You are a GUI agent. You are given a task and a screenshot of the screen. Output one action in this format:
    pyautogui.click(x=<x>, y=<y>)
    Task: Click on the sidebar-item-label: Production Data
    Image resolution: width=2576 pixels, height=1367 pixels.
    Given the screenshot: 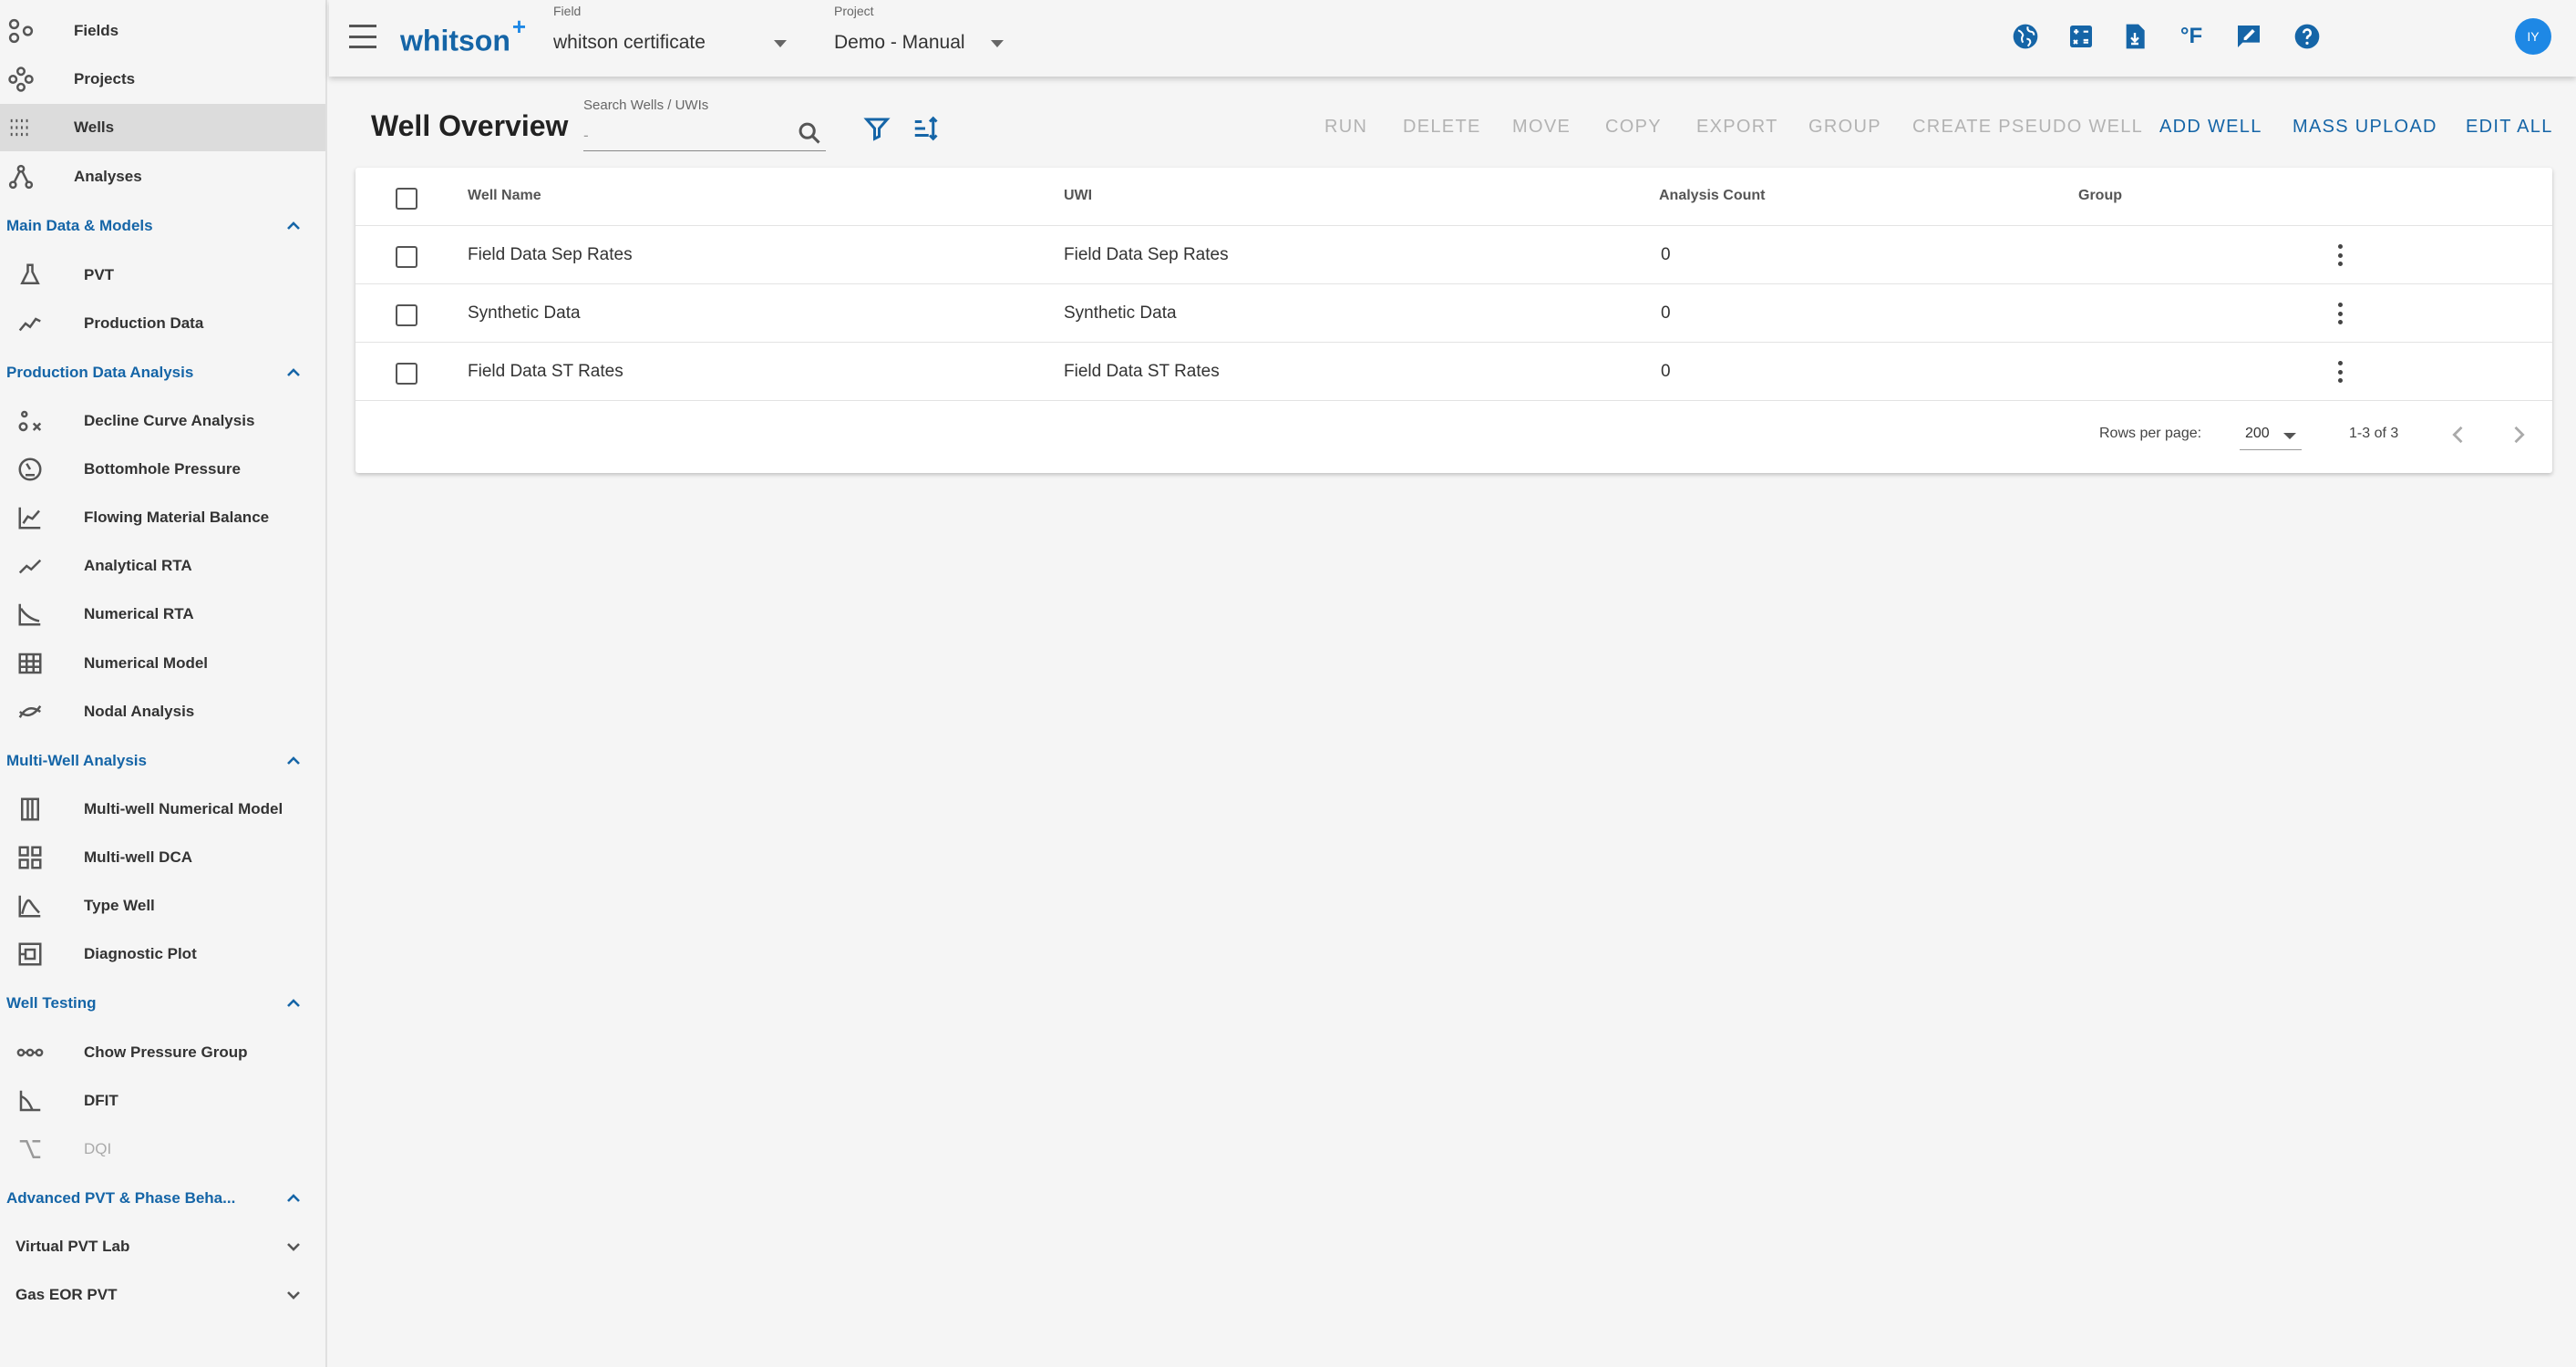 What is the action you would take?
    pyautogui.click(x=144, y=323)
    